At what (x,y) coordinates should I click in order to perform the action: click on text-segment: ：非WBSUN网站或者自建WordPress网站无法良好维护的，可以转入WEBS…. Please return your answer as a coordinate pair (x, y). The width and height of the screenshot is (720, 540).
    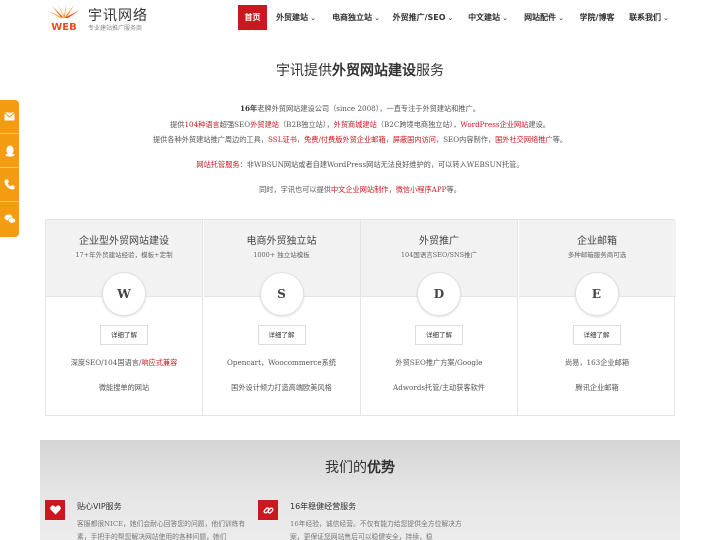
    Looking at the image, I should click on (381, 164).